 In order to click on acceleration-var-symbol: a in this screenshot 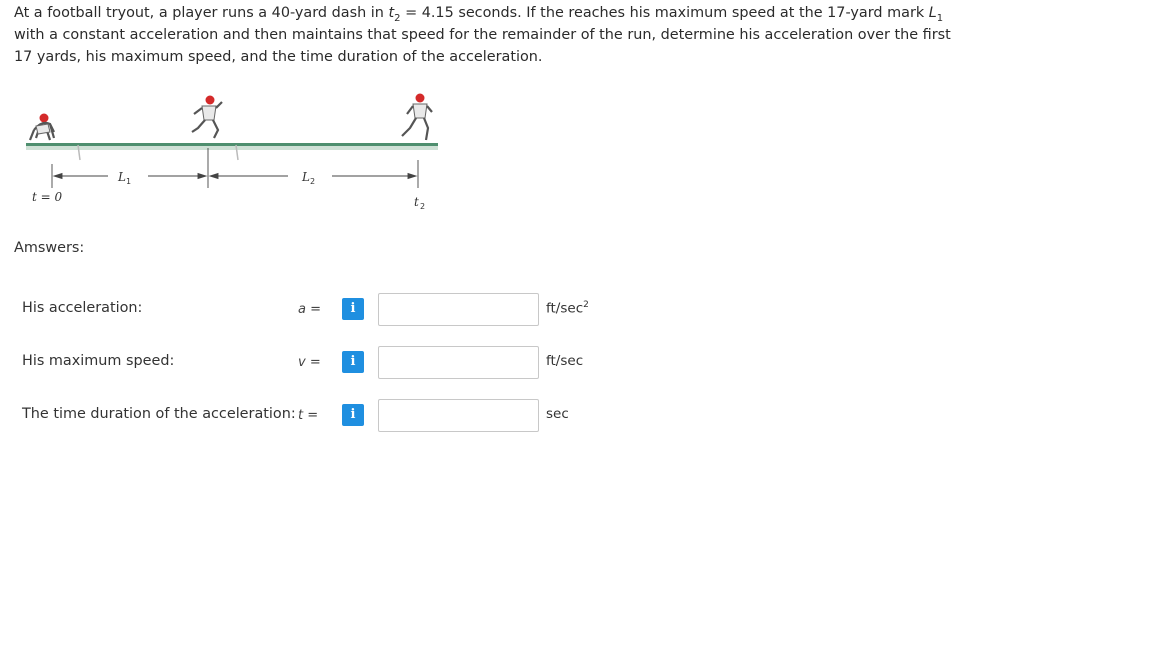, I will do `click(302, 309)`.